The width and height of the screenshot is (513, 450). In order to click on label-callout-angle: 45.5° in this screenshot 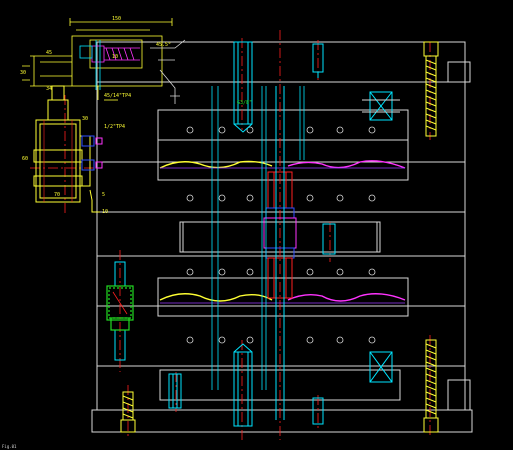, I will do `click(163, 45)`.